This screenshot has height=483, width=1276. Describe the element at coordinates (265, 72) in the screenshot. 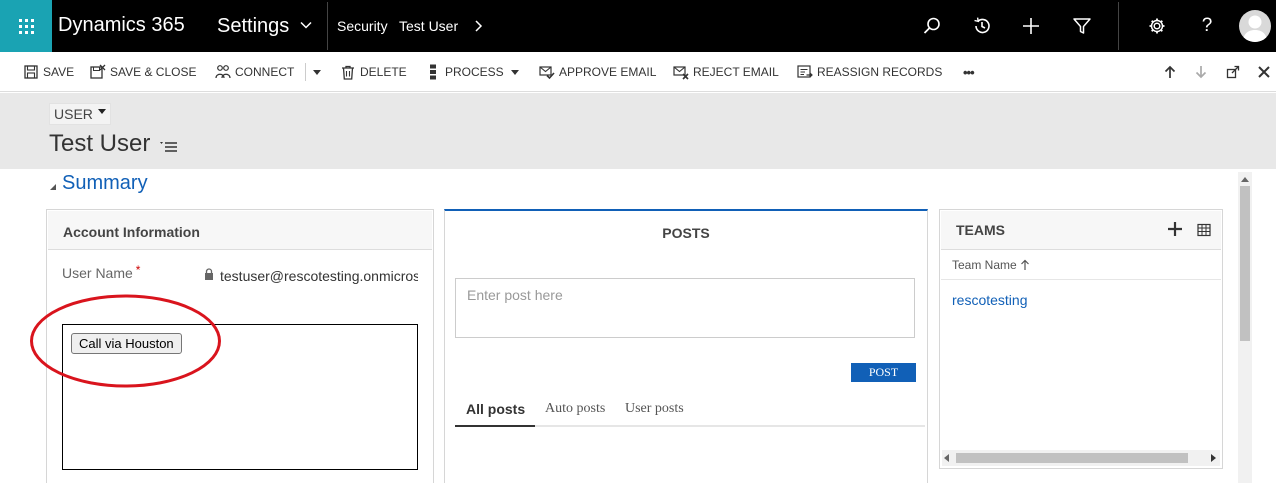

I see `connect-label: CONNECT` at that location.